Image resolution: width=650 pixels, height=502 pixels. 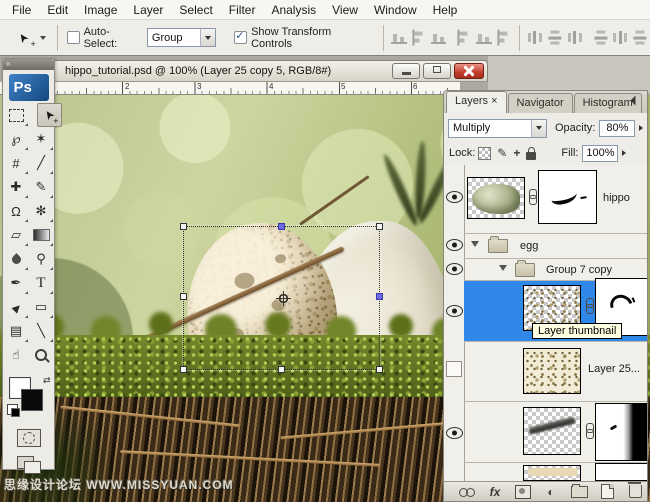 I want to click on zoom-tool, so click(x=41, y=355).